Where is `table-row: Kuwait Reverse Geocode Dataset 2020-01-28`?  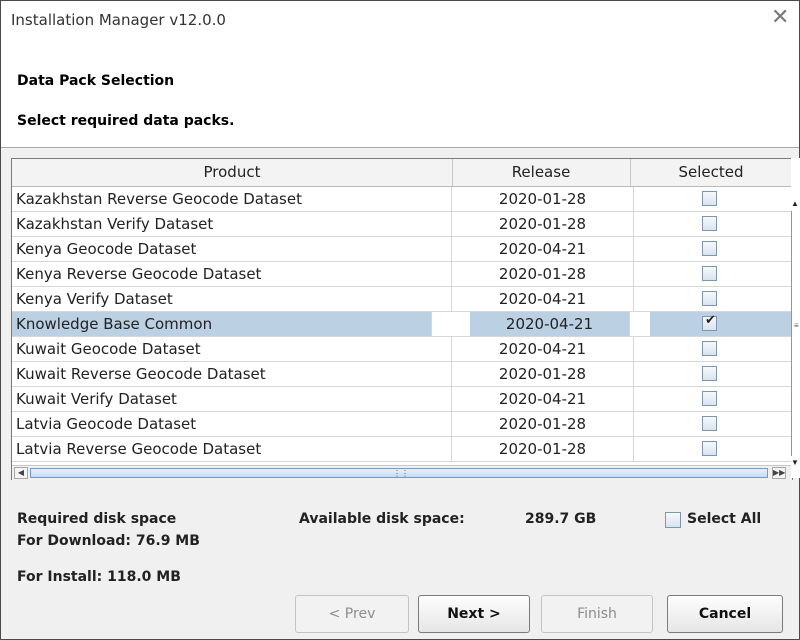 table-row: Kuwait Reverse Geocode Dataset 2020-01-28 is located at coordinates (402, 374).